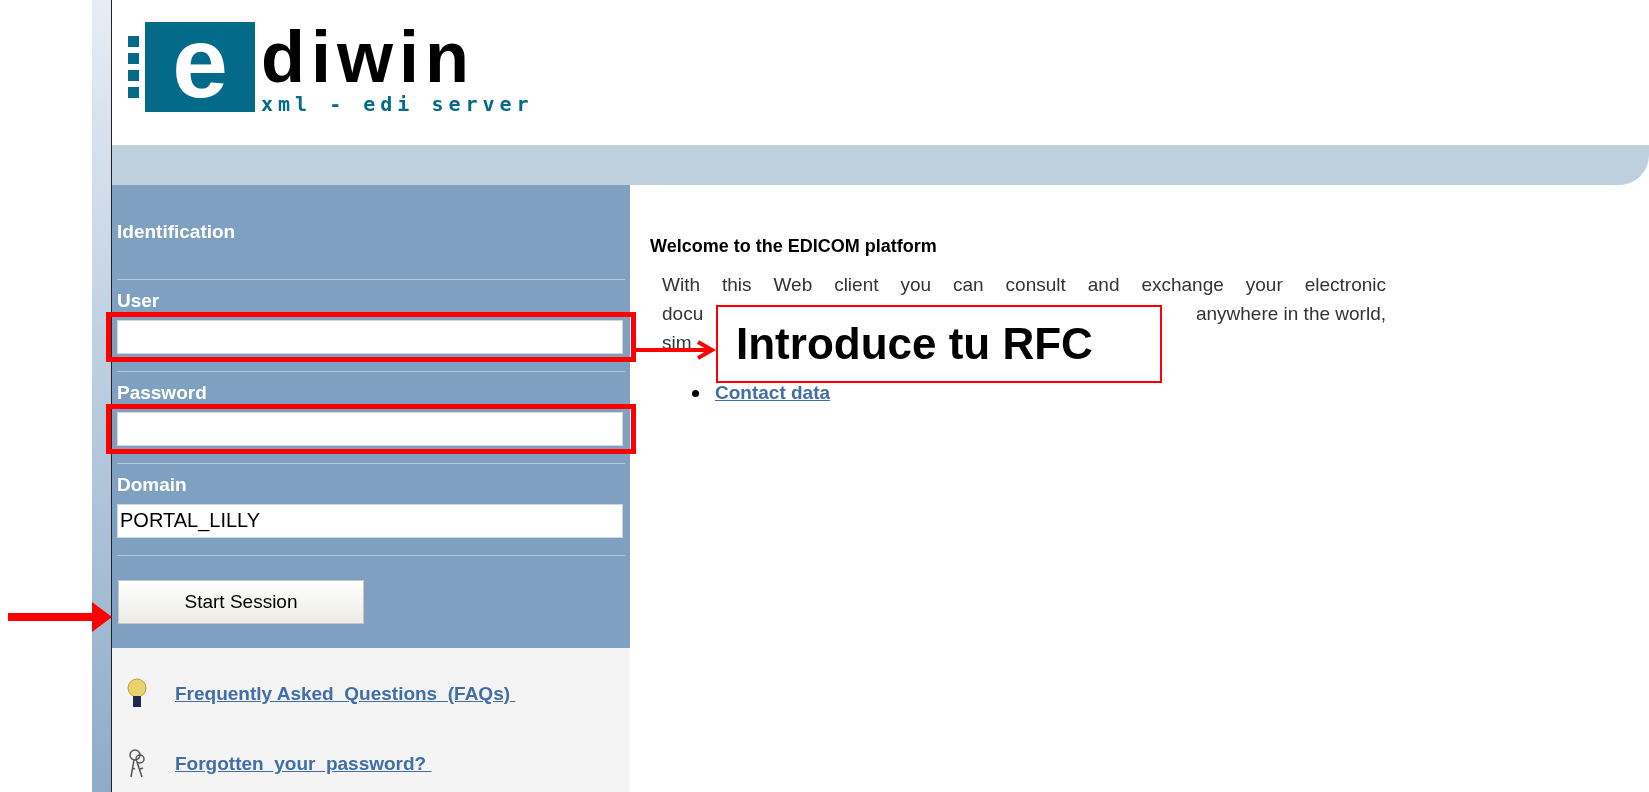 This screenshot has width=1649, height=792. I want to click on panel-title: Identification, so click(176, 231).